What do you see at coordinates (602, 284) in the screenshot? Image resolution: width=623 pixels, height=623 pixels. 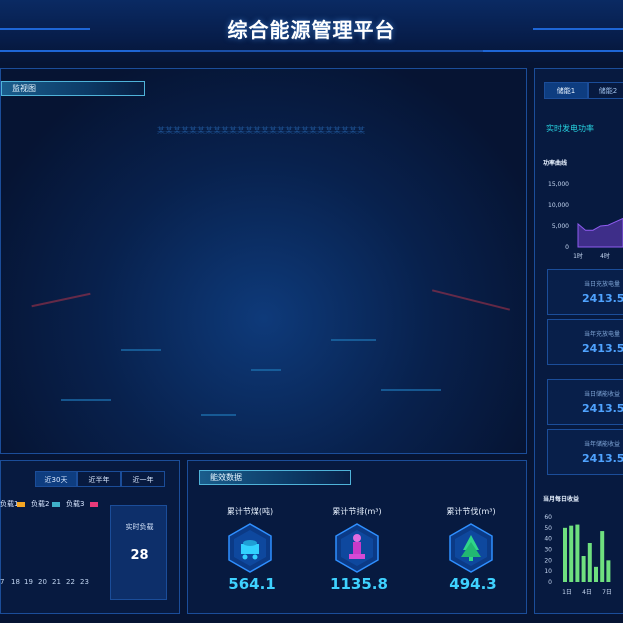 I see `stat-label: 当日充放电量` at bounding box center [602, 284].